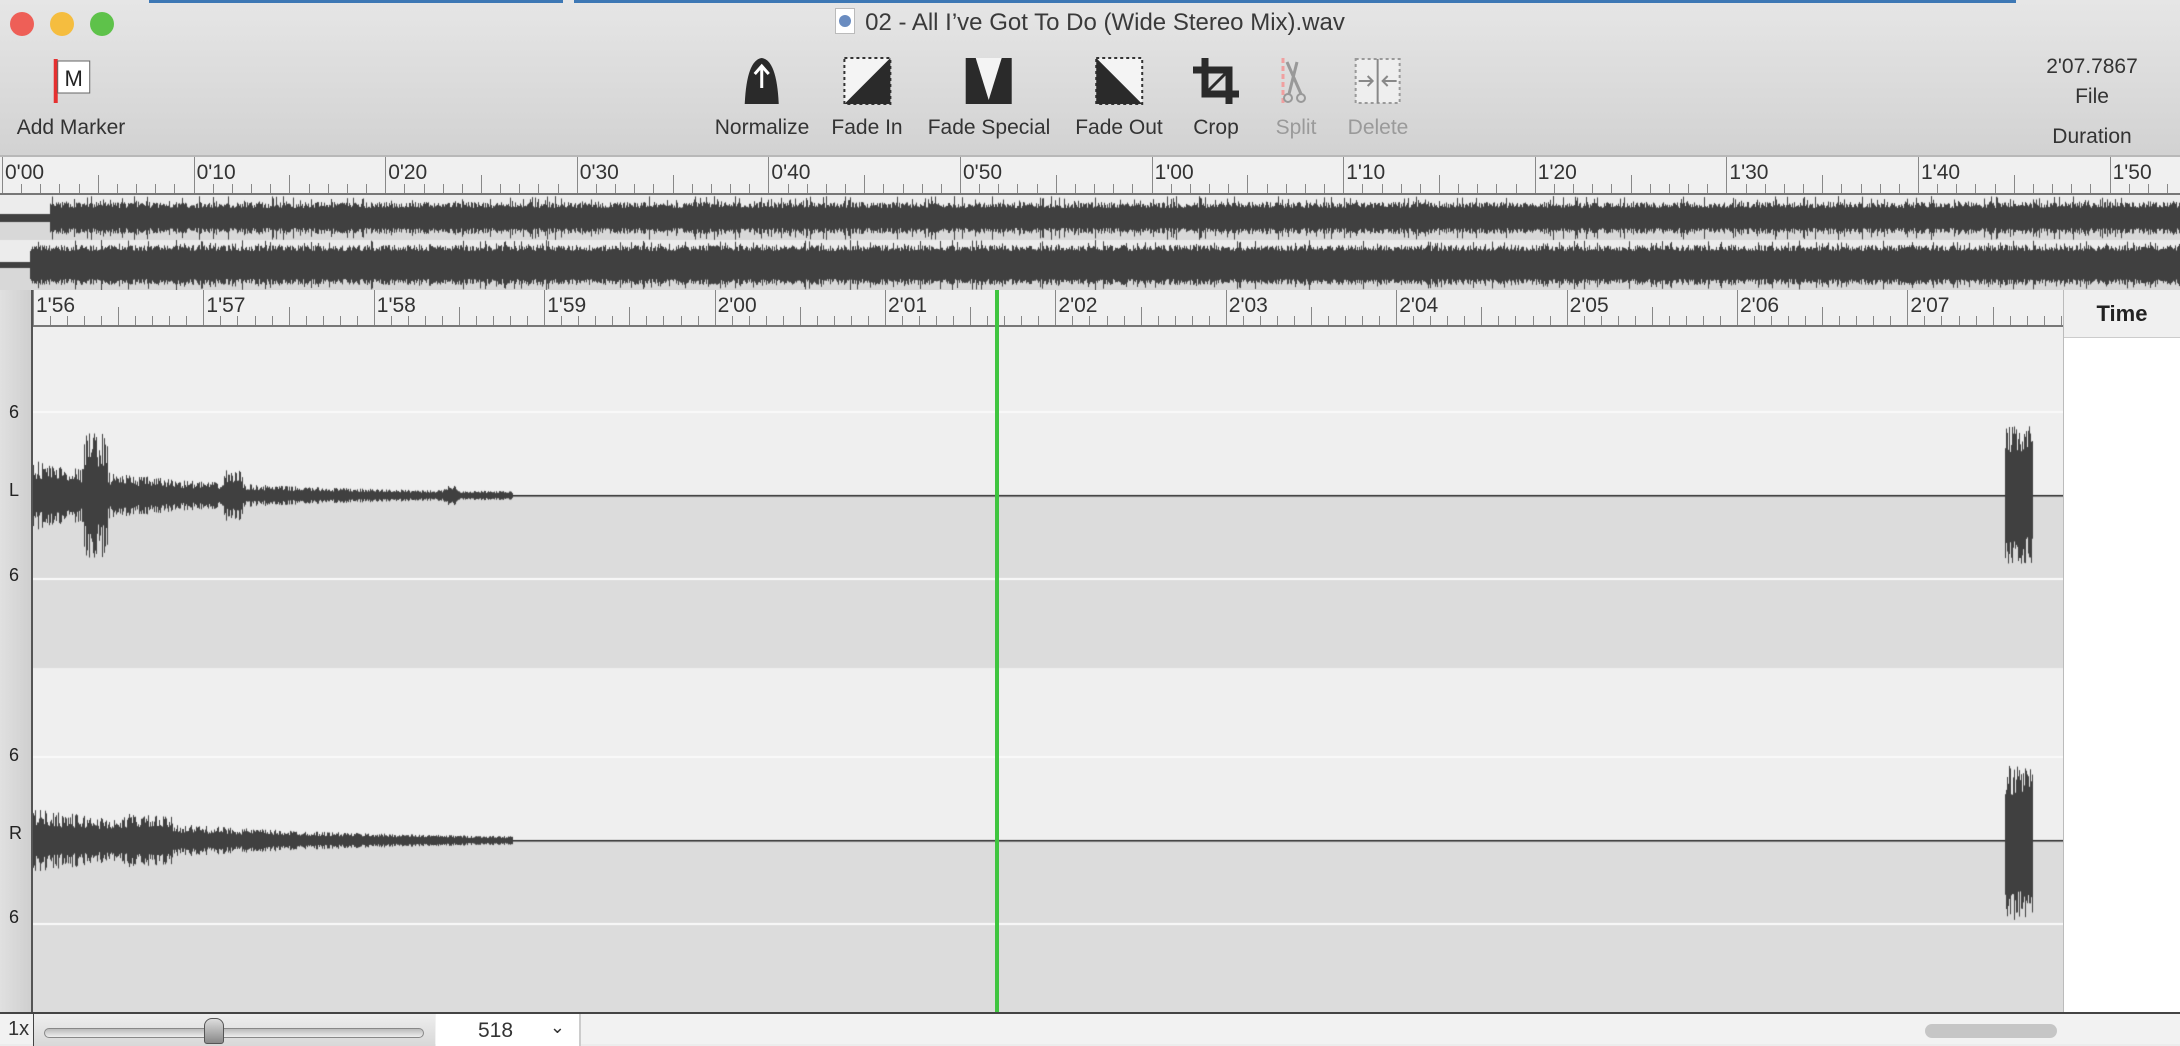  I want to click on zoom-slider, so click(234, 1030).